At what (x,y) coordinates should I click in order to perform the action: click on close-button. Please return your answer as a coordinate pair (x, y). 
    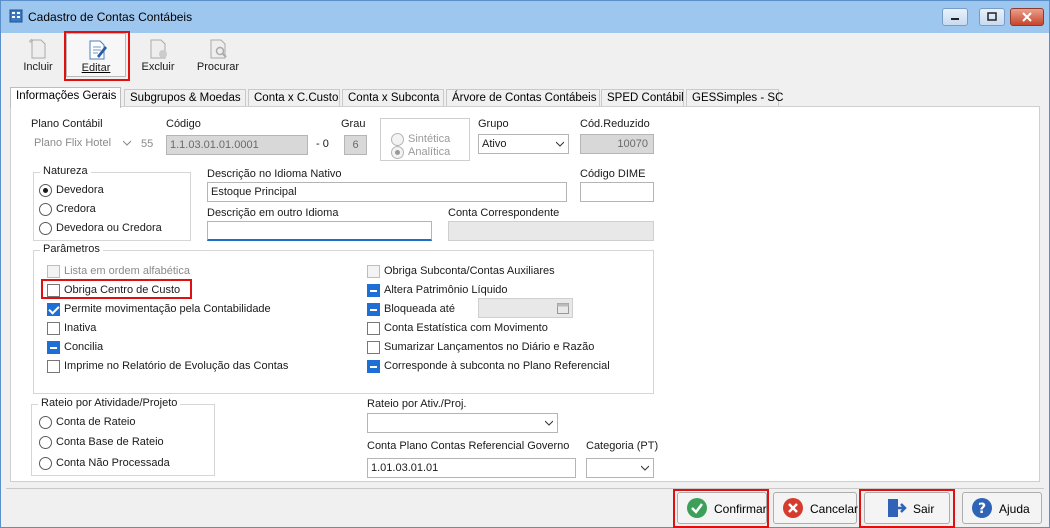
    Looking at the image, I should click on (1027, 17).